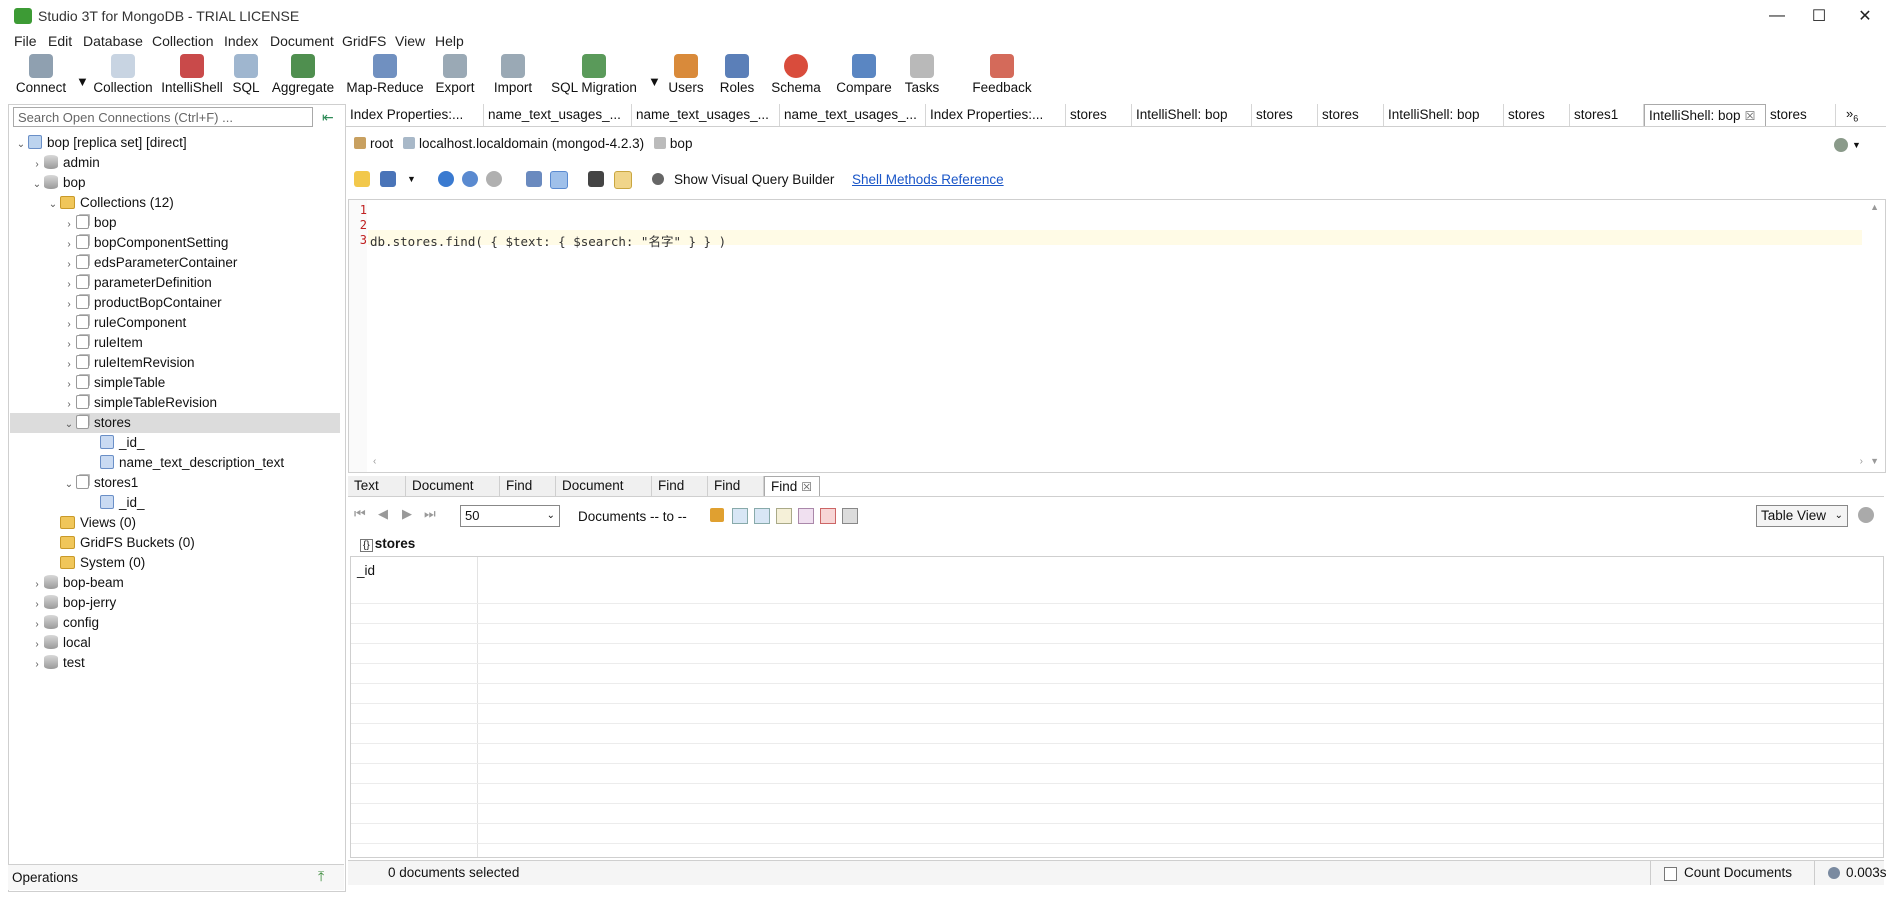  What do you see at coordinates (25, 41) in the screenshot?
I see `menu-file: File` at bounding box center [25, 41].